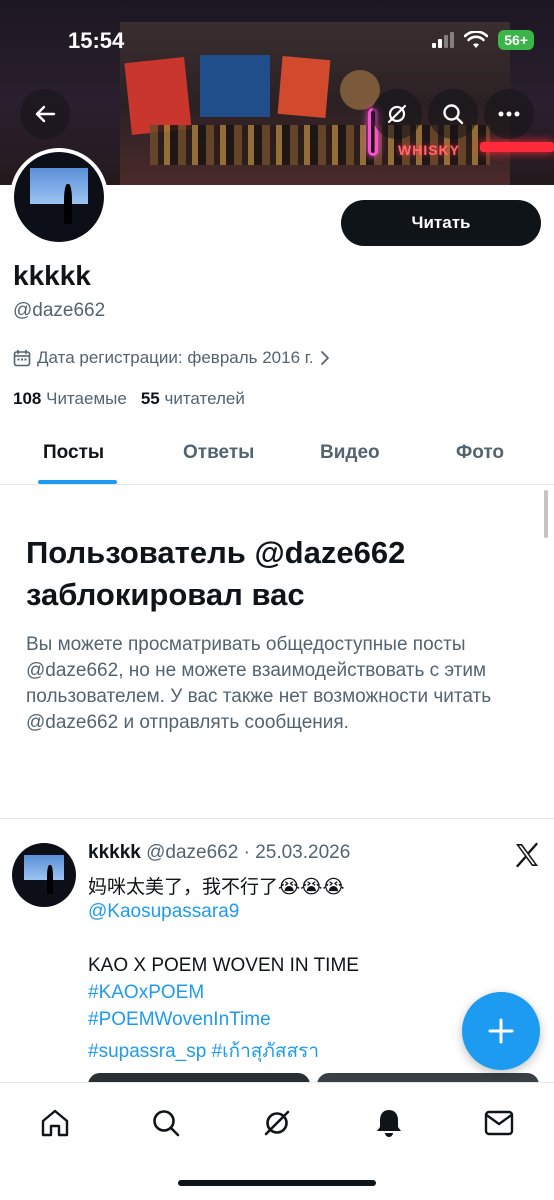 This screenshot has height=1200, width=554. What do you see at coordinates (324, 358) in the screenshot?
I see `chevron-right-icon` at bounding box center [324, 358].